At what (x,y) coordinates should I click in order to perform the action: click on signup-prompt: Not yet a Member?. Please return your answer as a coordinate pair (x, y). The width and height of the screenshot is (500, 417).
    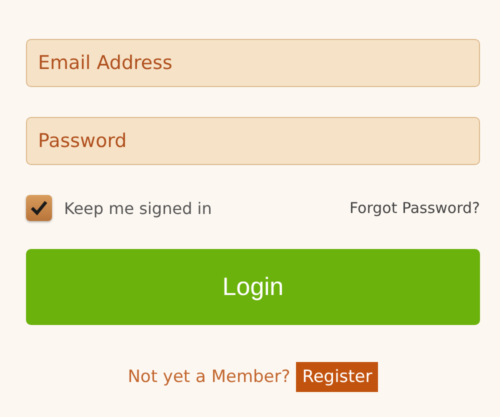
    Looking at the image, I should click on (209, 377).